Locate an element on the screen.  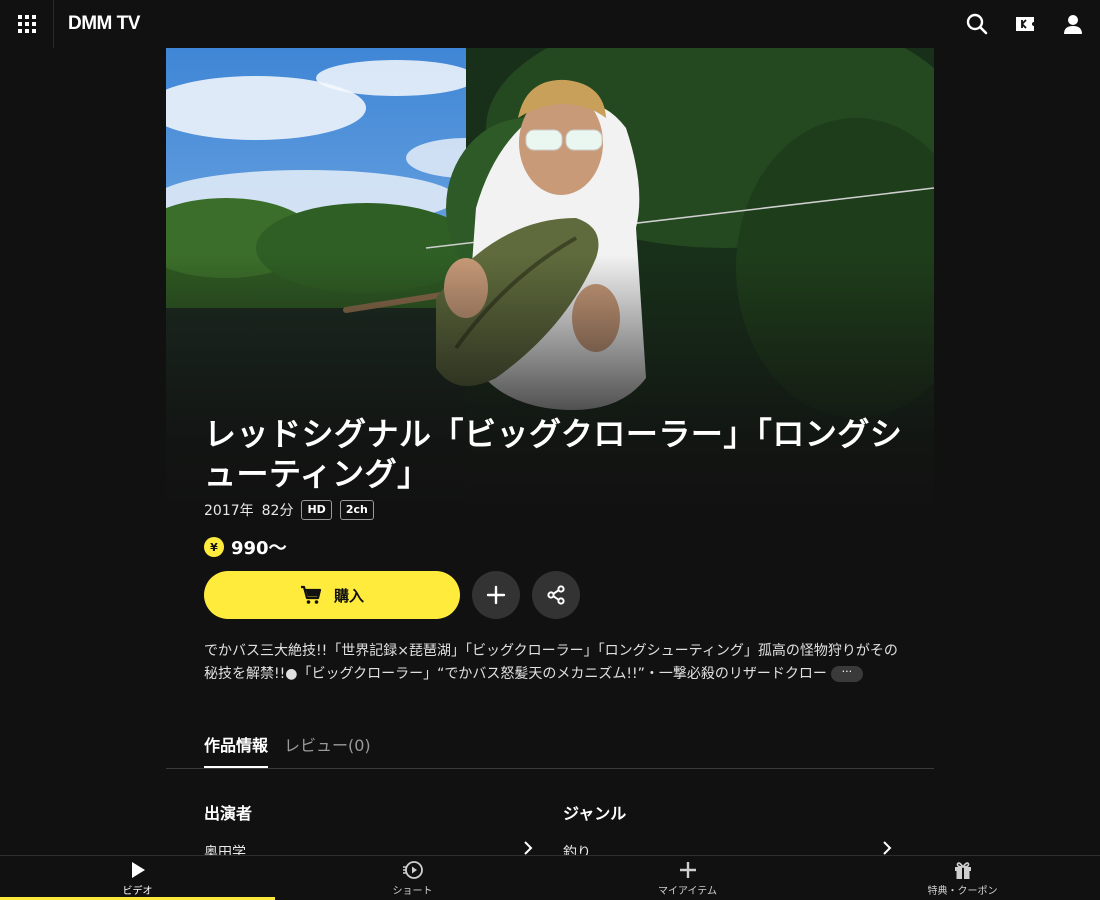
top-right-actions is located at coordinates (1025, 24).